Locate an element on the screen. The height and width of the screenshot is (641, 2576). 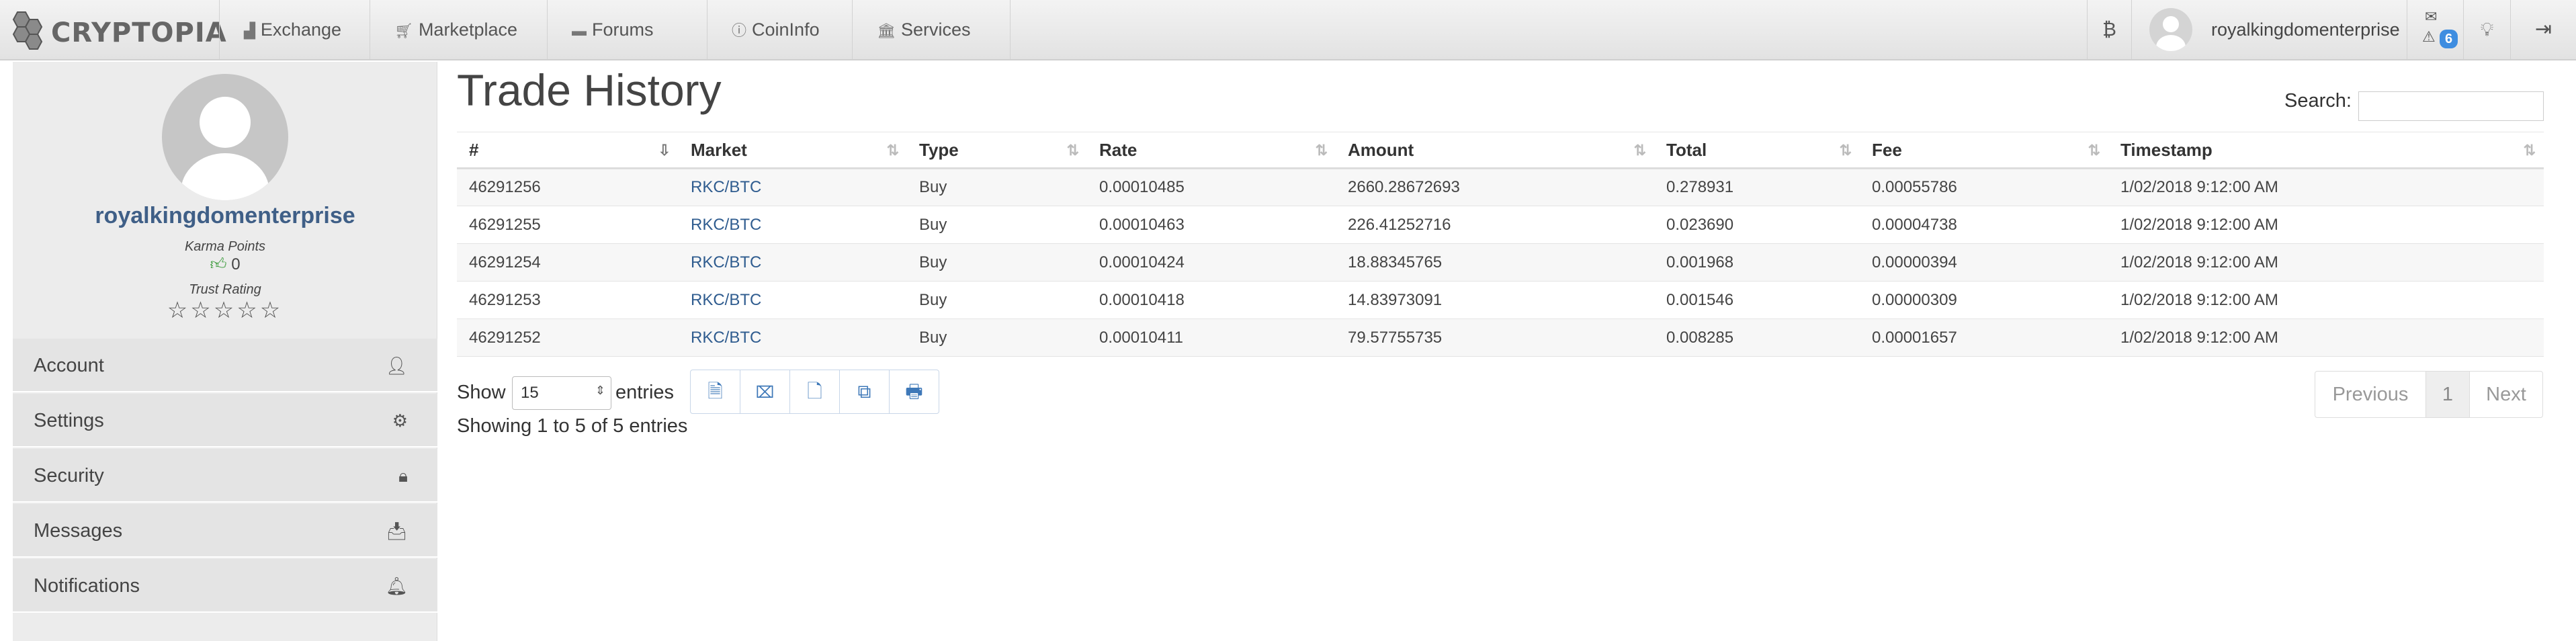
print-button: 🖶︎ is located at coordinates (914, 392).